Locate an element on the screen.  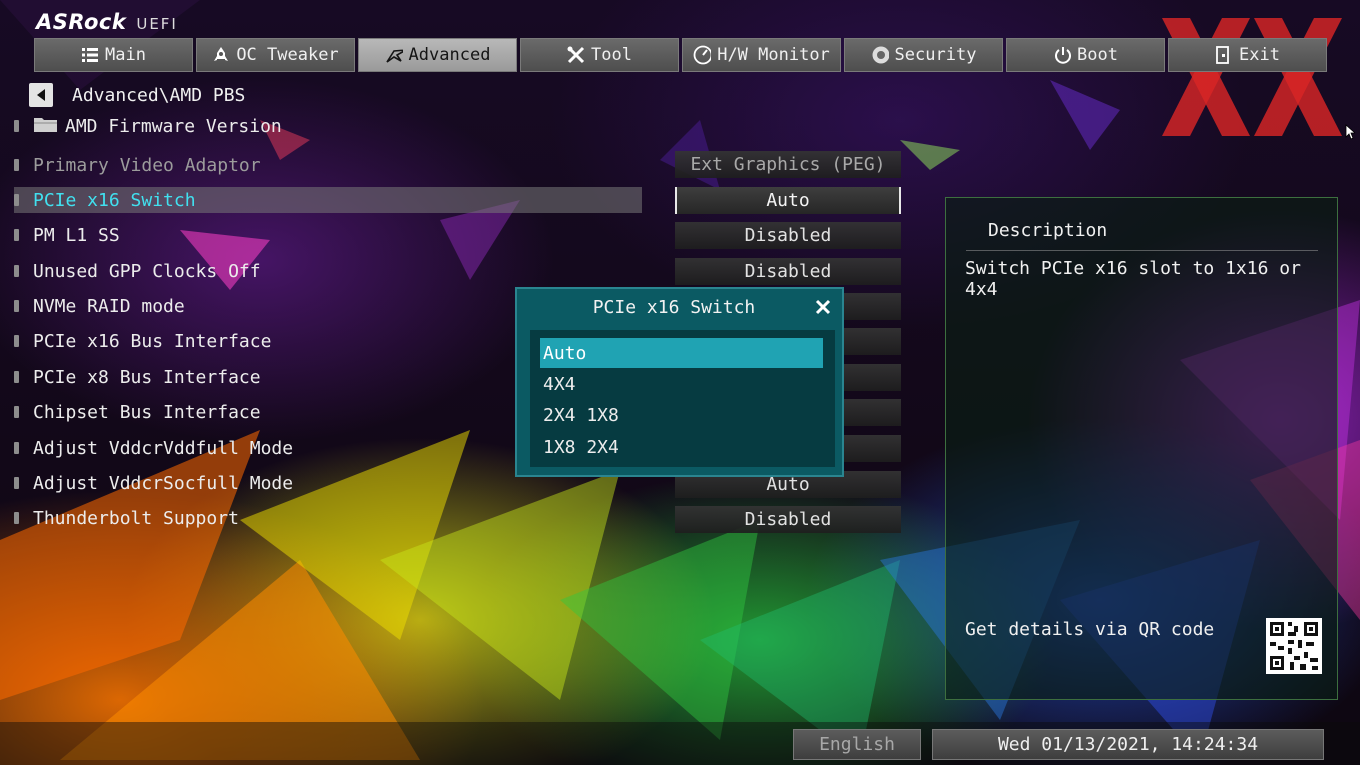
popup-option-4x4: 4X4 is located at coordinates (681, 384).